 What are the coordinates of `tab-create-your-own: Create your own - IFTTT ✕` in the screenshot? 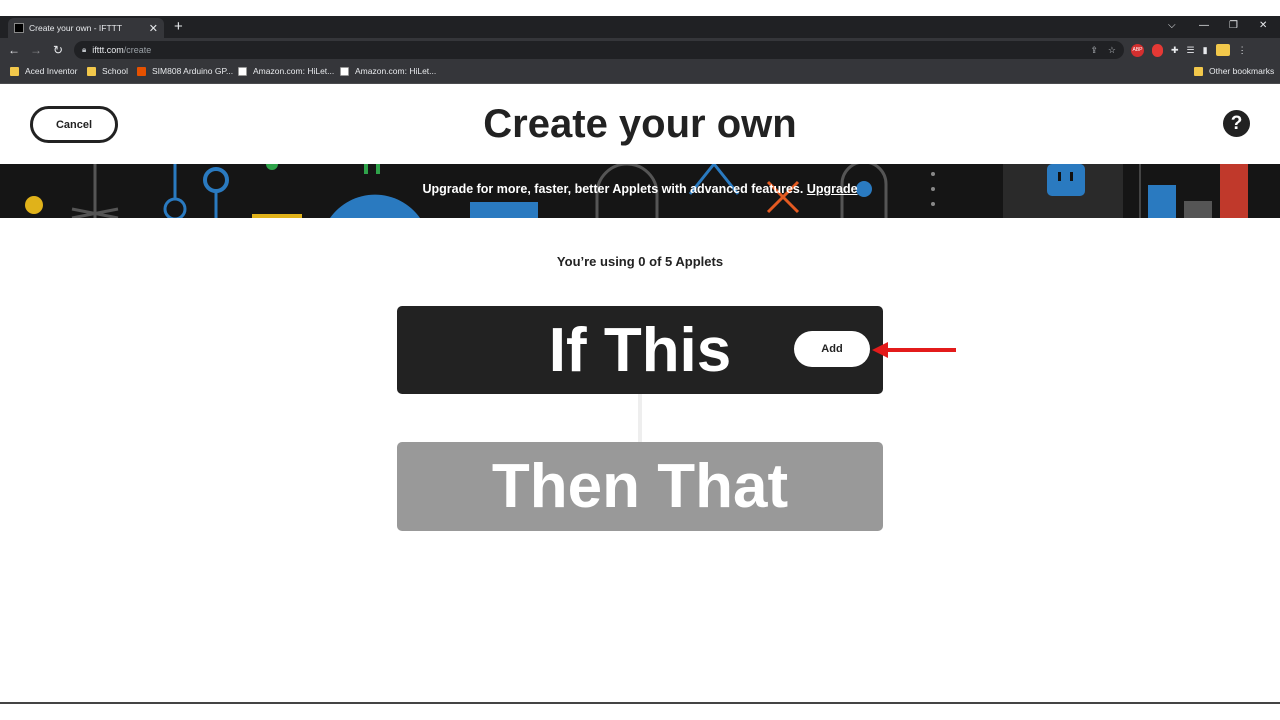 It's located at (86, 28).